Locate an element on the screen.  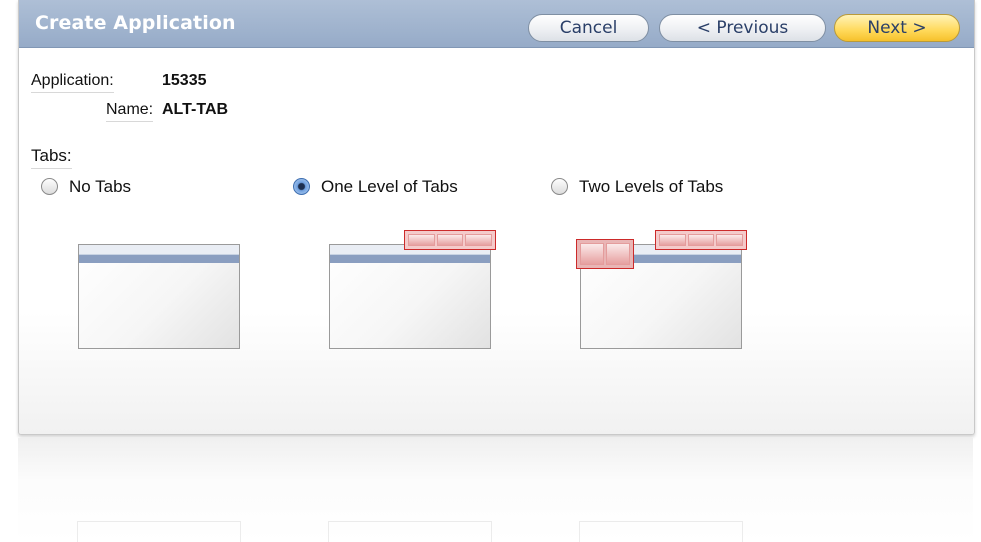
application-id-value: 15335 is located at coordinates (184, 80).